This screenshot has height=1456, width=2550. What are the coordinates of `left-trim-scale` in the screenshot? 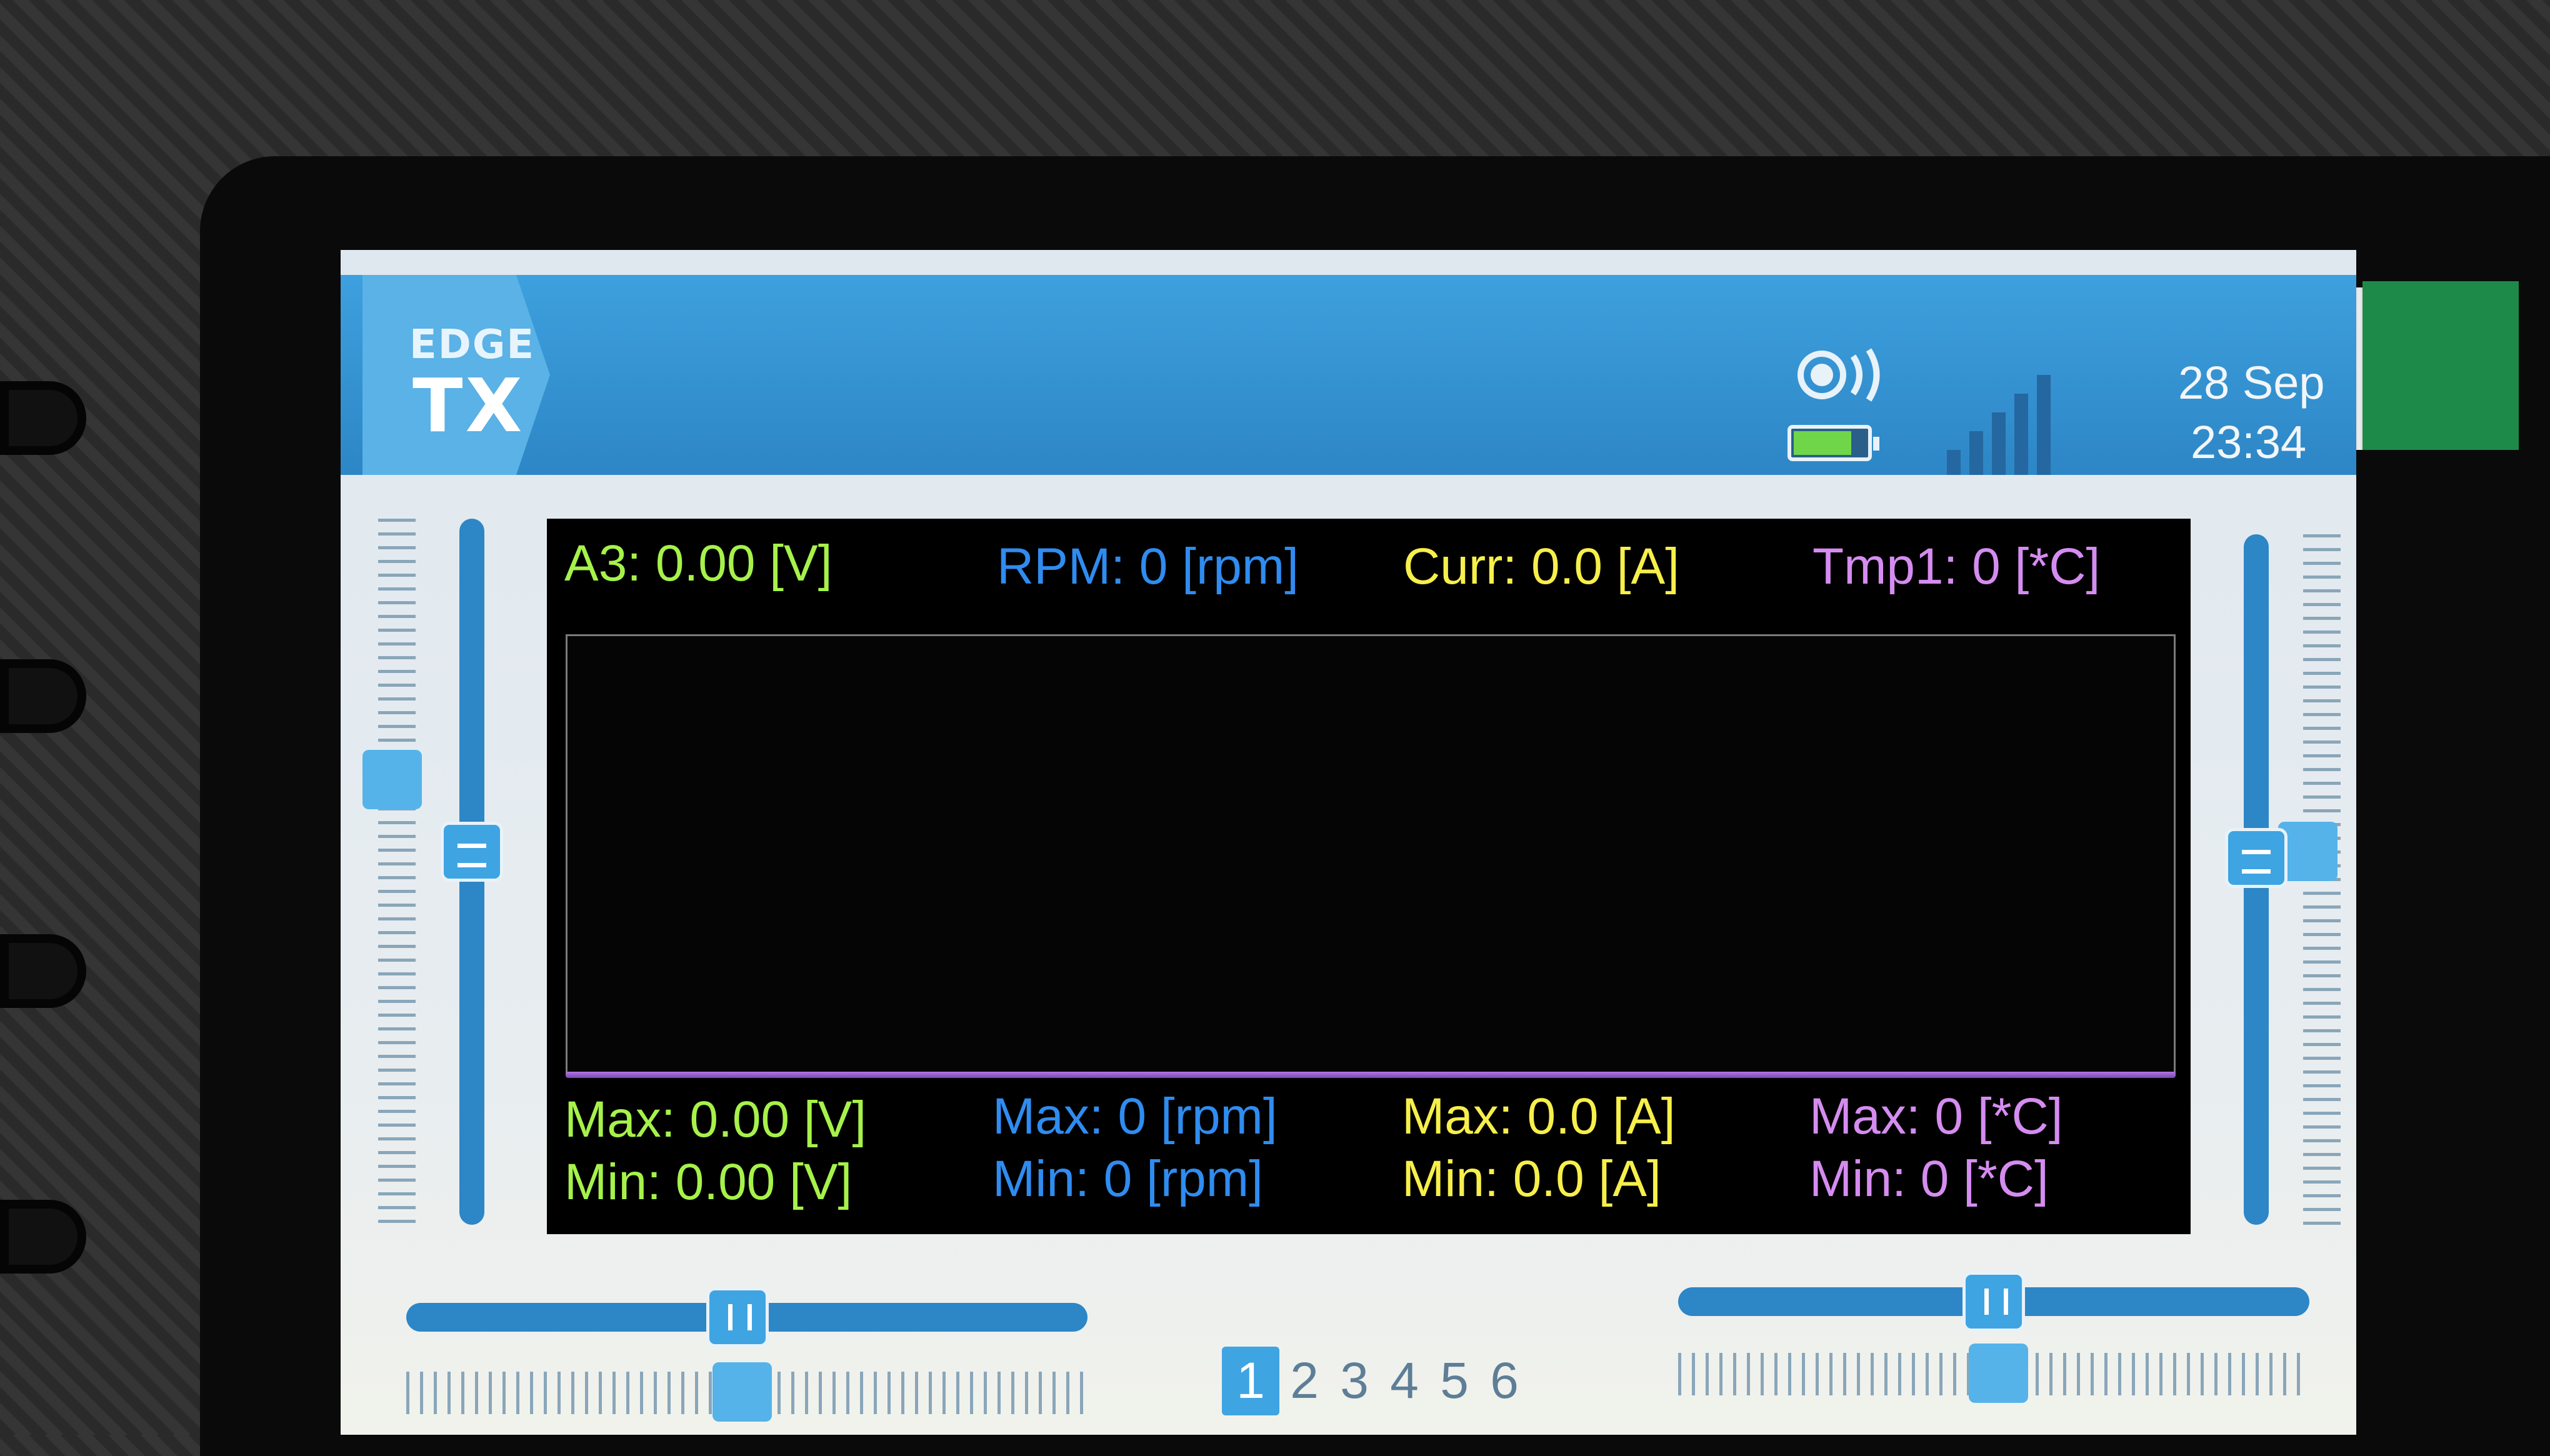 It's located at (397, 875).